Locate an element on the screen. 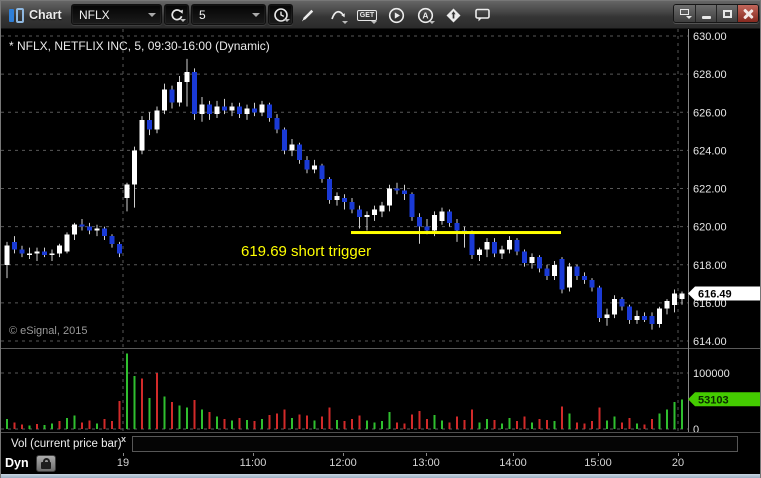 The image size is (761, 478). analytics-button: A is located at coordinates (425, 15).